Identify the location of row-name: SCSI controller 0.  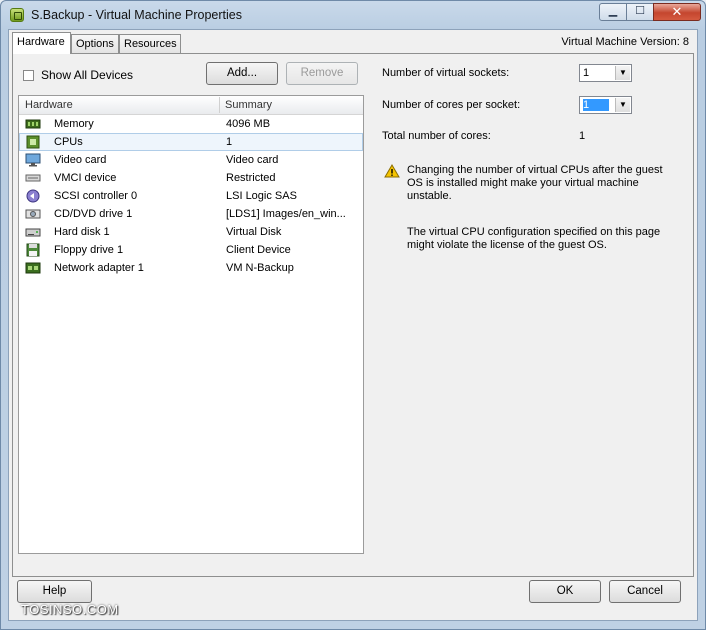
(96, 196).